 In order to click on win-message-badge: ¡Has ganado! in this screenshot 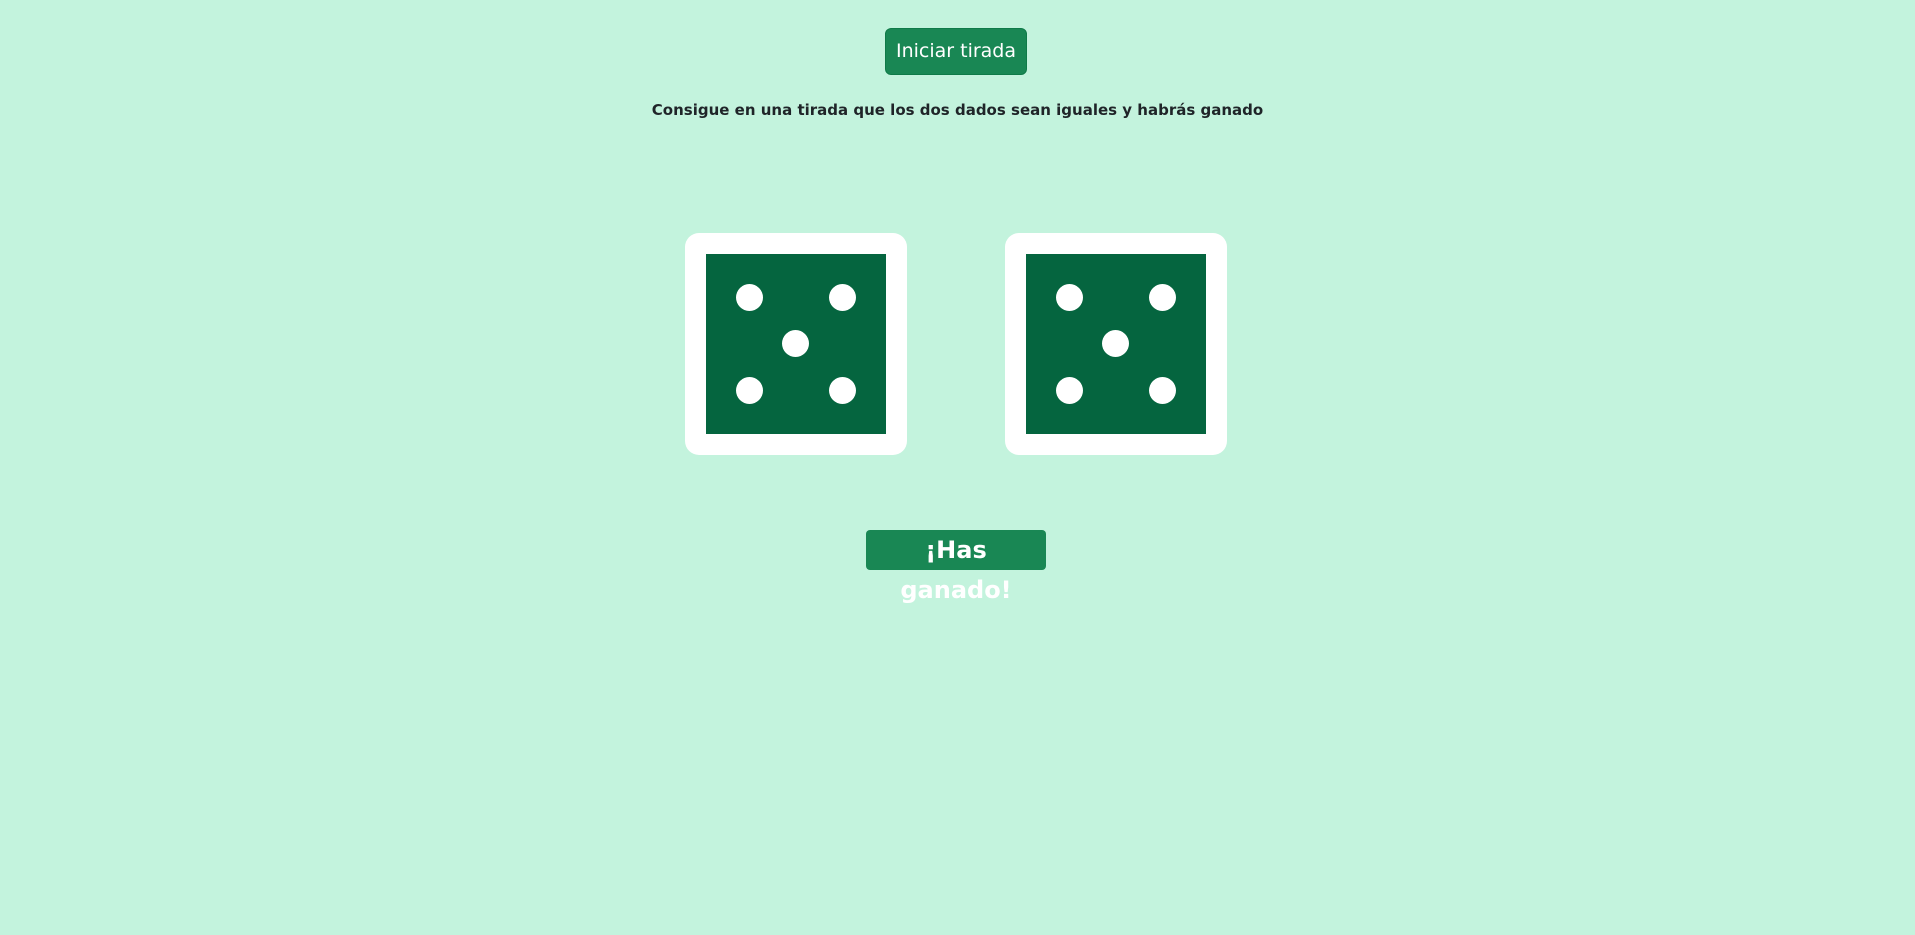, I will do `click(956, 567)`.